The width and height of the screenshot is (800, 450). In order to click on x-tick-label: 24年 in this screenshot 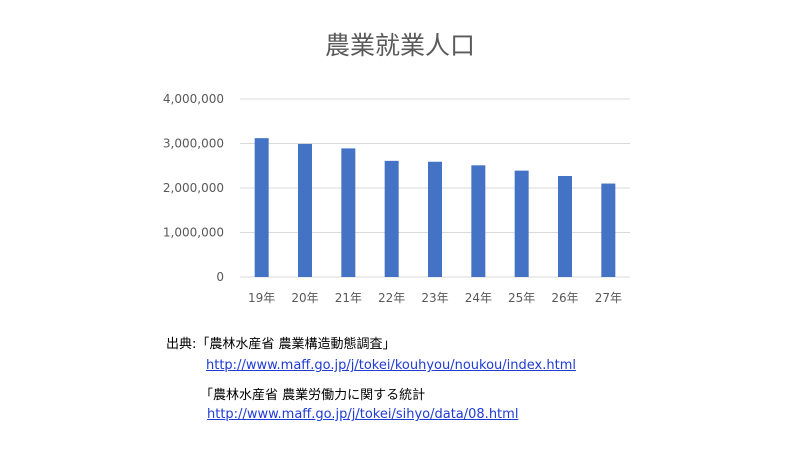, I will do `click(478, 298)`.